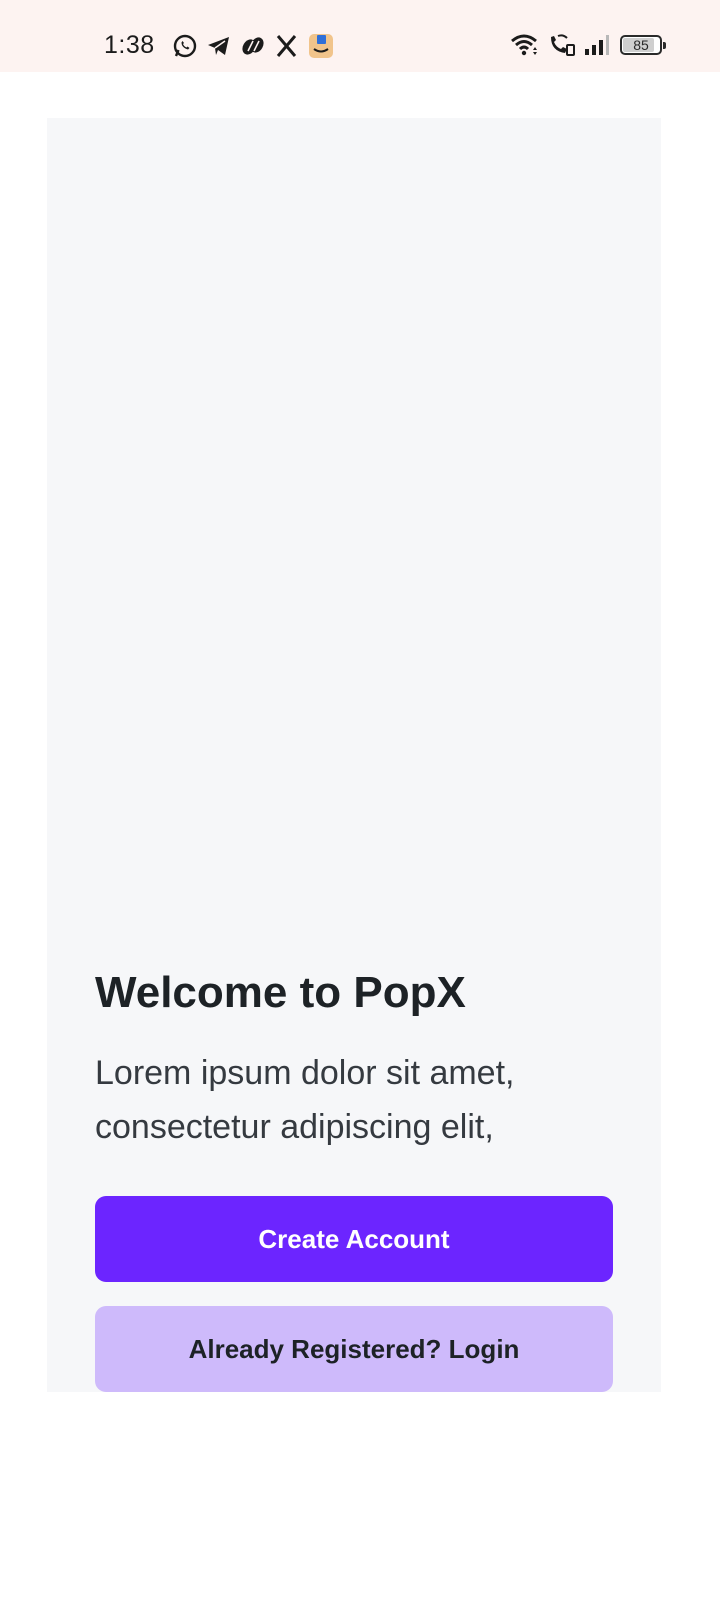 Image resolution: width=720 pixels, height=1600 pixels. I want to click on notification-icons, so click(257, 46).